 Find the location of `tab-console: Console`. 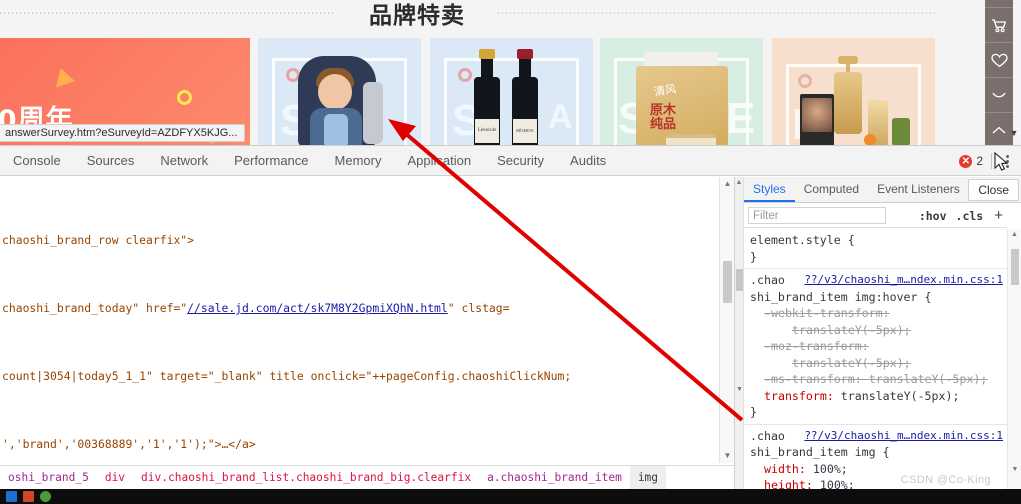

tab-console: Console is located at coordinates (37, 161).